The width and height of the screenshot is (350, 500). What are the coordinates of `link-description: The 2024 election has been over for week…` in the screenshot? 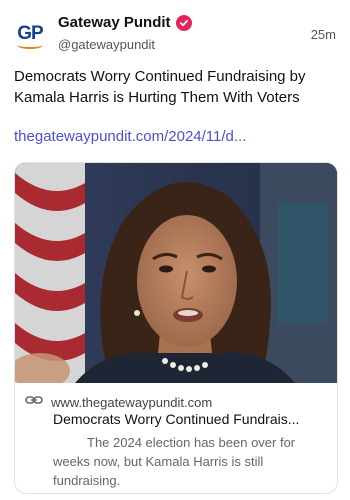 It's located at (174, 461).